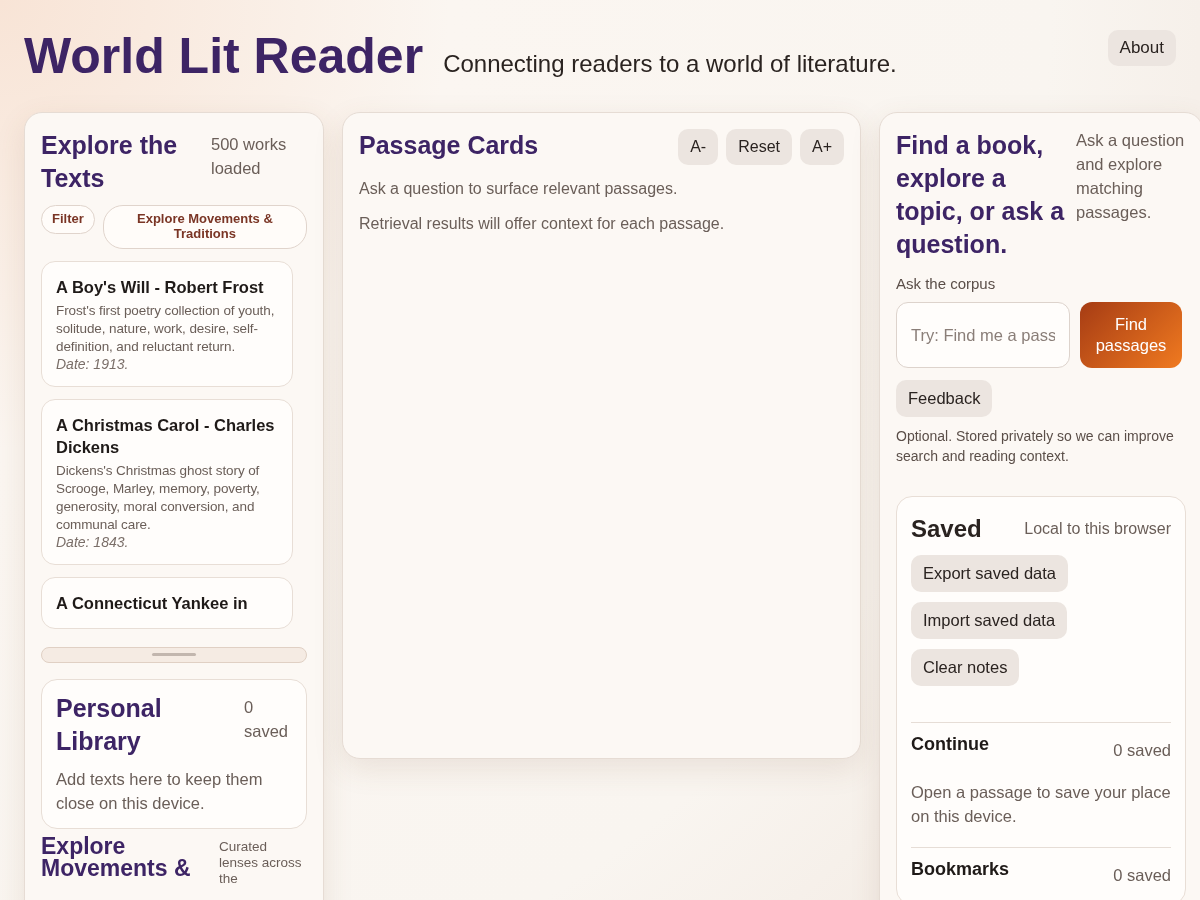  Describe the element at coordinates (1141, 48) in the screenshot. I see `about-button: About` at that location.